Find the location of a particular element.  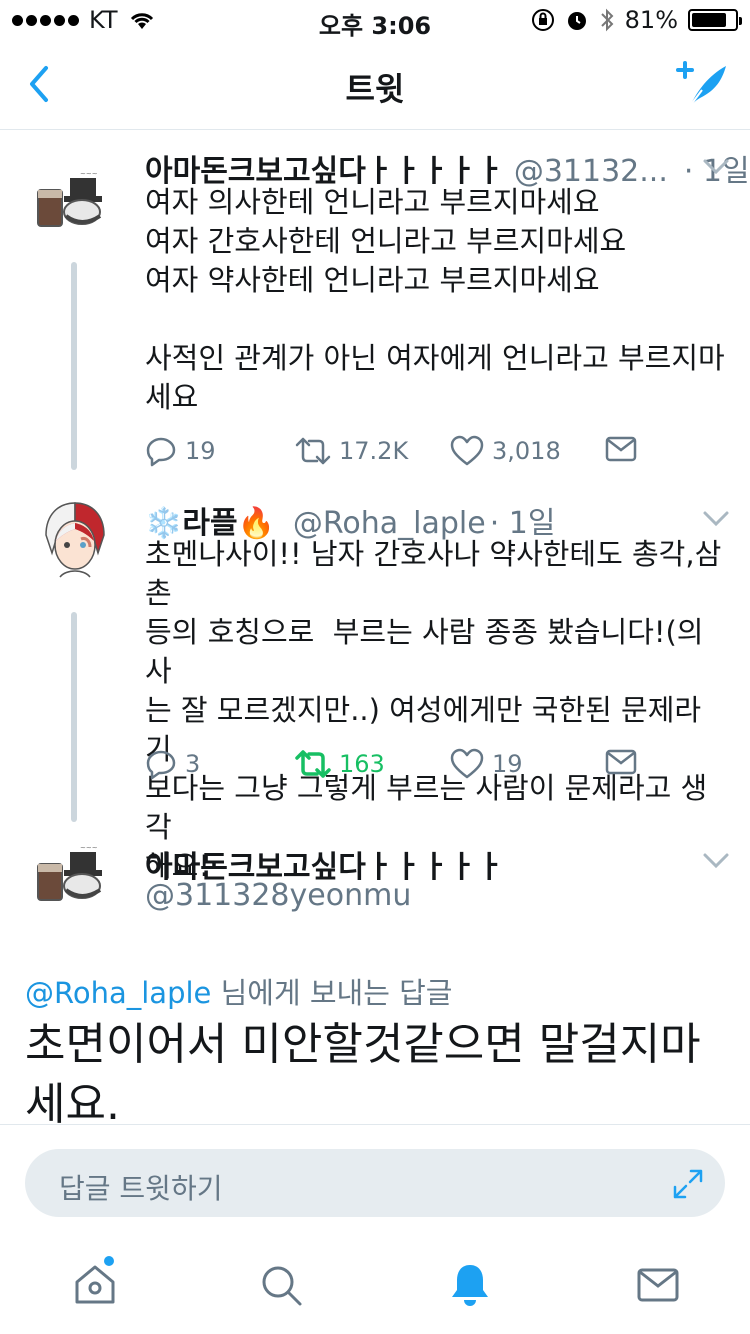

compose-feather-icon is located at coordinates (702, 84).